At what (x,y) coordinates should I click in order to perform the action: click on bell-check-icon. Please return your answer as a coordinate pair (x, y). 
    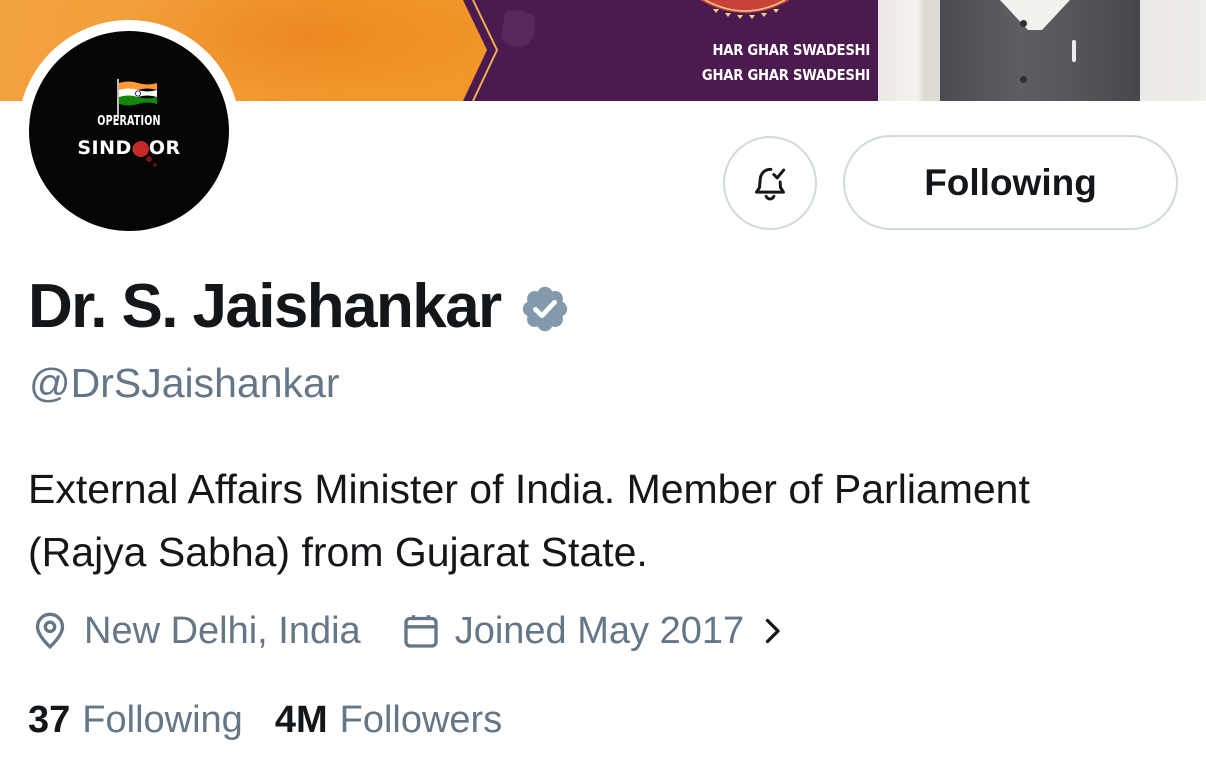
    Looking at the image, I should click on (770, 184).